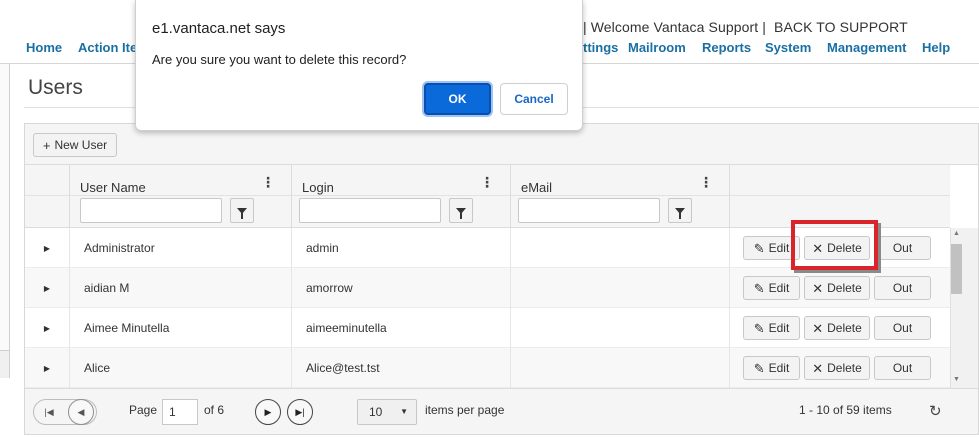 This screenshot has height=437, width=979. I want to click on page-count: of 6, so click(214, 410).